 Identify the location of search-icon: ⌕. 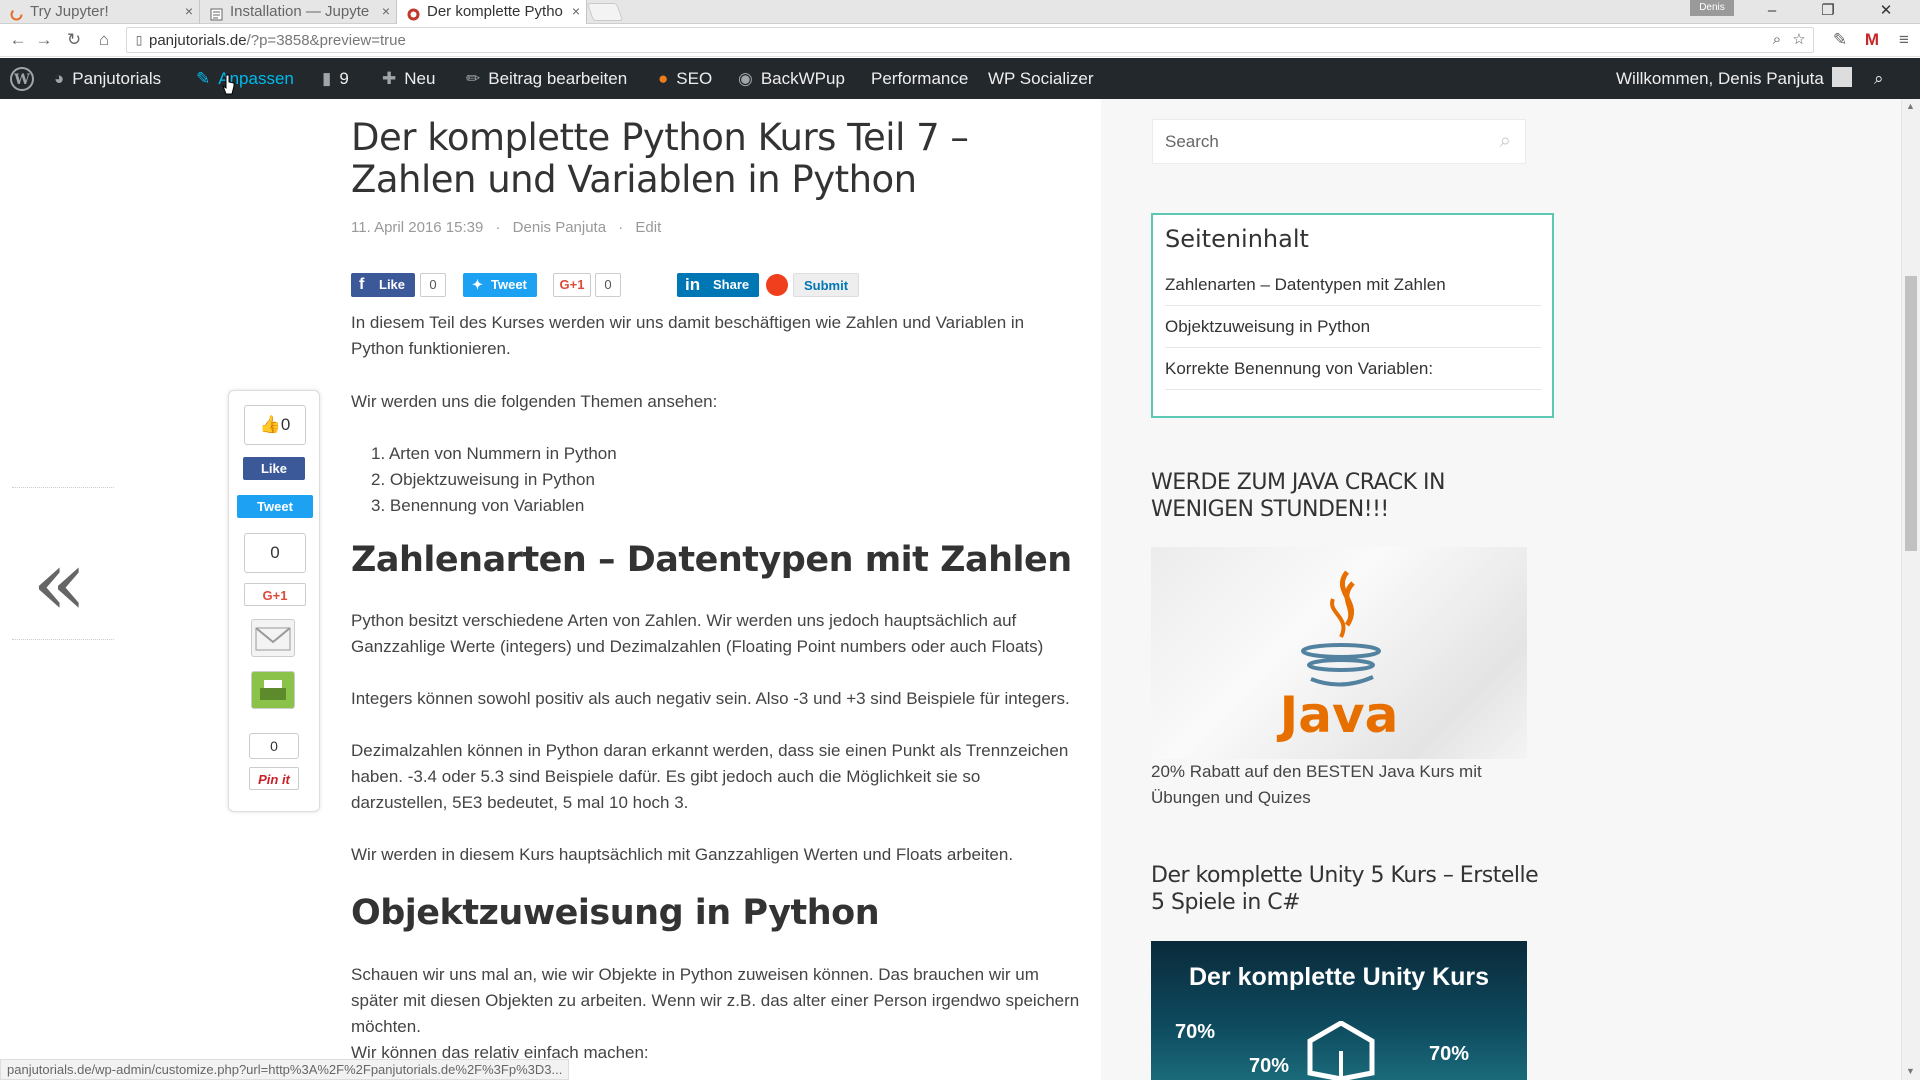
(1505, 141).